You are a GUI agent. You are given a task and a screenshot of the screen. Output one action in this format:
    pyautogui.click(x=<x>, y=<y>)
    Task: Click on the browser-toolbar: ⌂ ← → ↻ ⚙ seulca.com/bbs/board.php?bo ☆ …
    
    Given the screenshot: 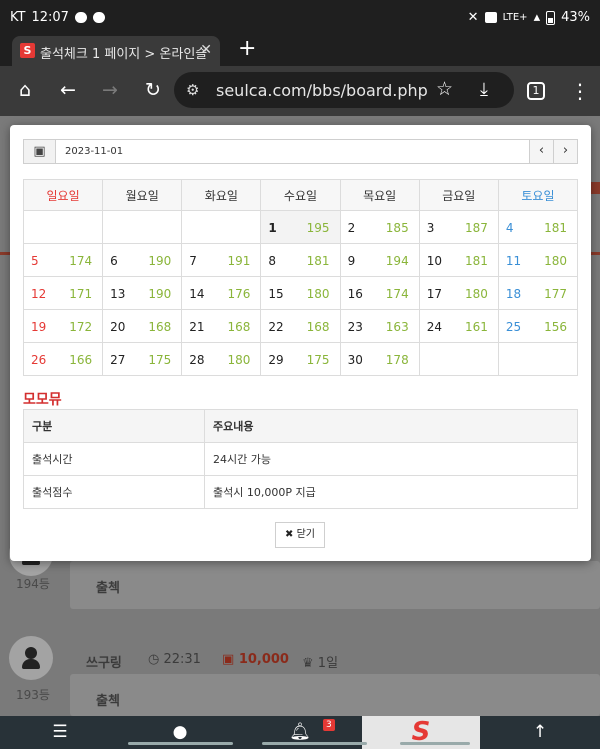 What is the action you would take?
    pyautogui.click(x=300, y=91)
    